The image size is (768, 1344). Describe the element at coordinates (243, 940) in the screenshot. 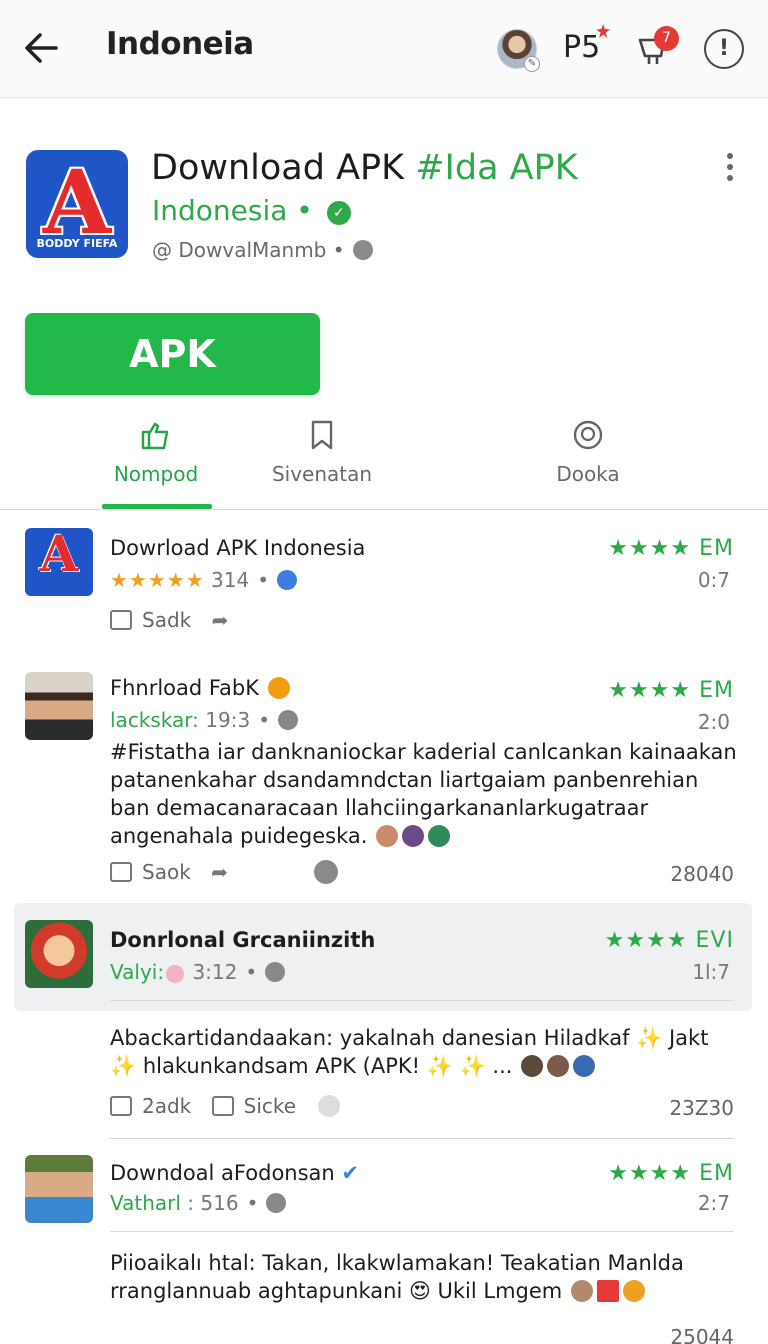

I see `review-title: Donrlonal Grcaniinzith` at that location.